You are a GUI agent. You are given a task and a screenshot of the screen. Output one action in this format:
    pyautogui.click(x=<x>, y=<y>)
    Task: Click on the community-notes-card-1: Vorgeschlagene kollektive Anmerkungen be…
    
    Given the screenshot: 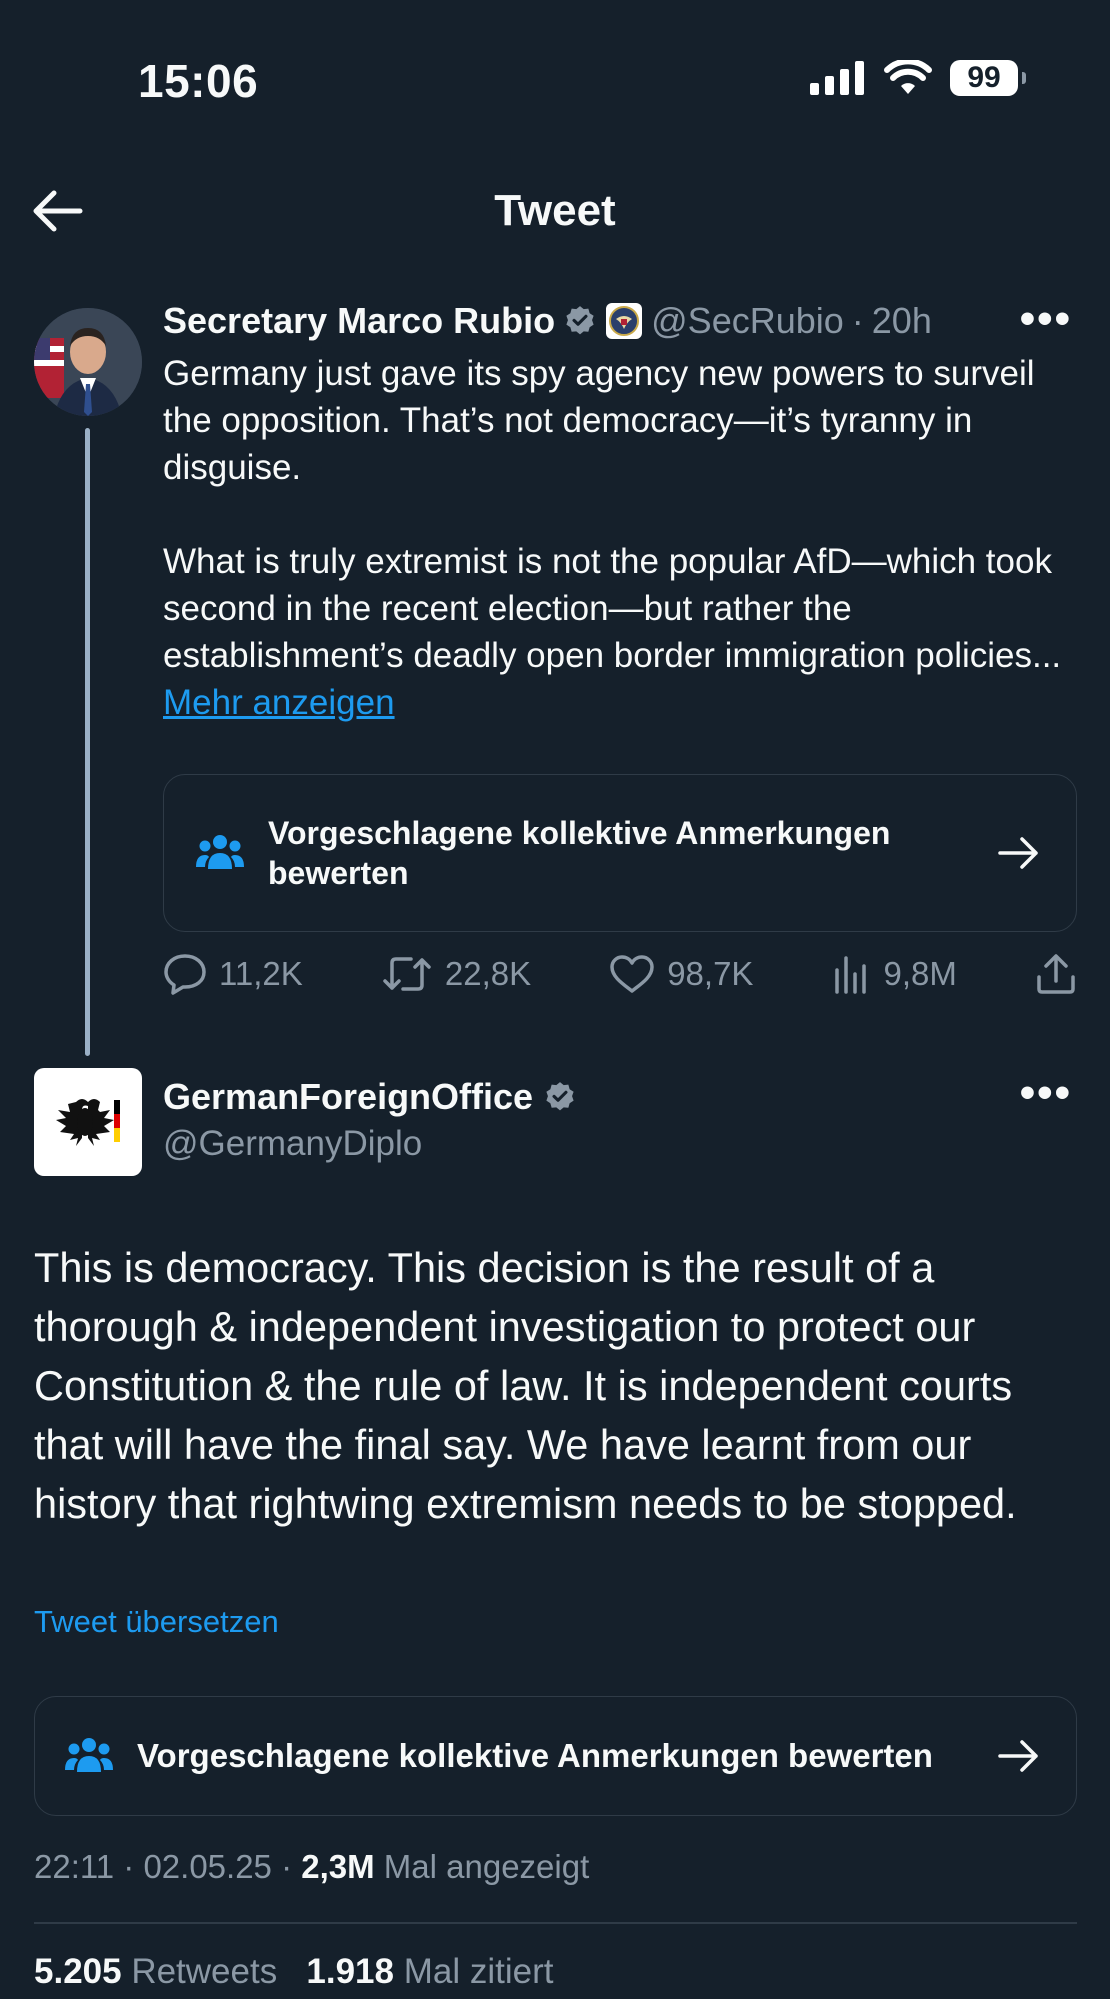 What is the action you would take?
    pyautogui.click(x=620, y=853)
    